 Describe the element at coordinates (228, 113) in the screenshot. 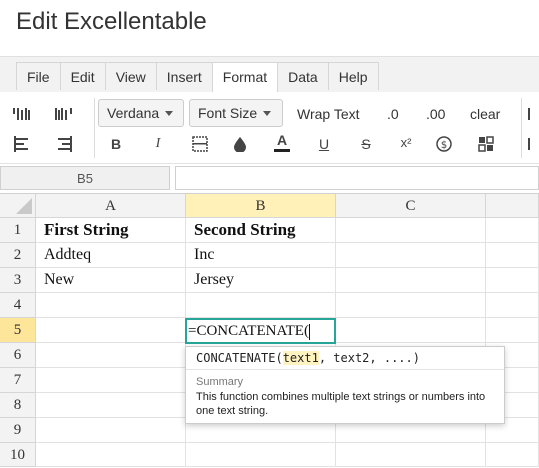

I see `font-size-label: Font Size` at that location.